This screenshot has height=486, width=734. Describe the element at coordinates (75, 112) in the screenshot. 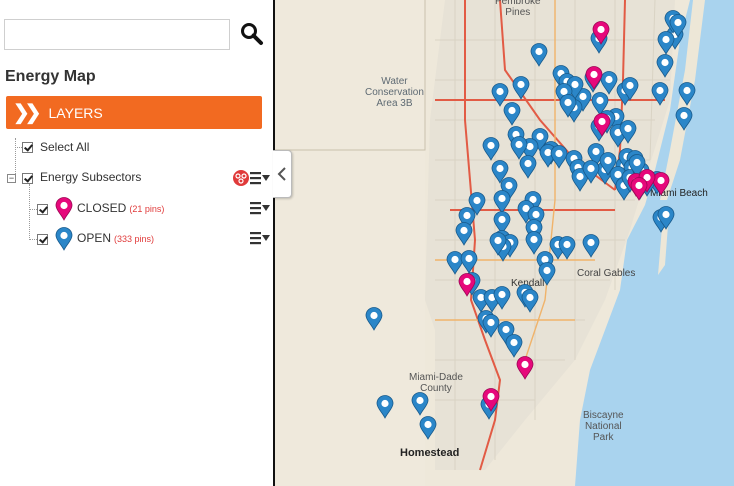

I see `layers-label: LAYERS` at that location.